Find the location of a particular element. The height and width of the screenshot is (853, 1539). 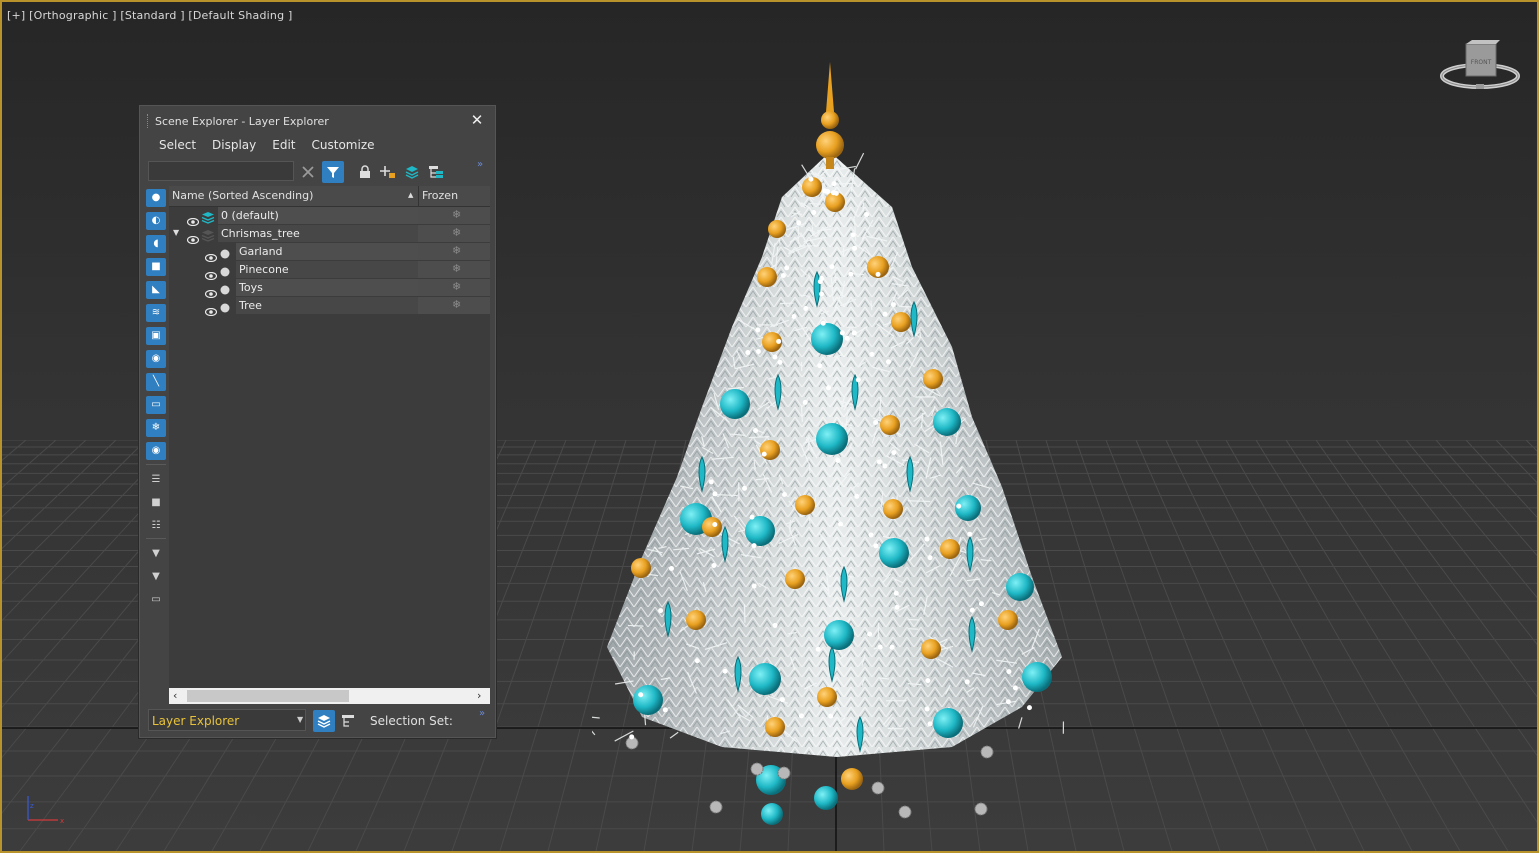

layer-name: Pinecone is located at coordinates (264, 269).